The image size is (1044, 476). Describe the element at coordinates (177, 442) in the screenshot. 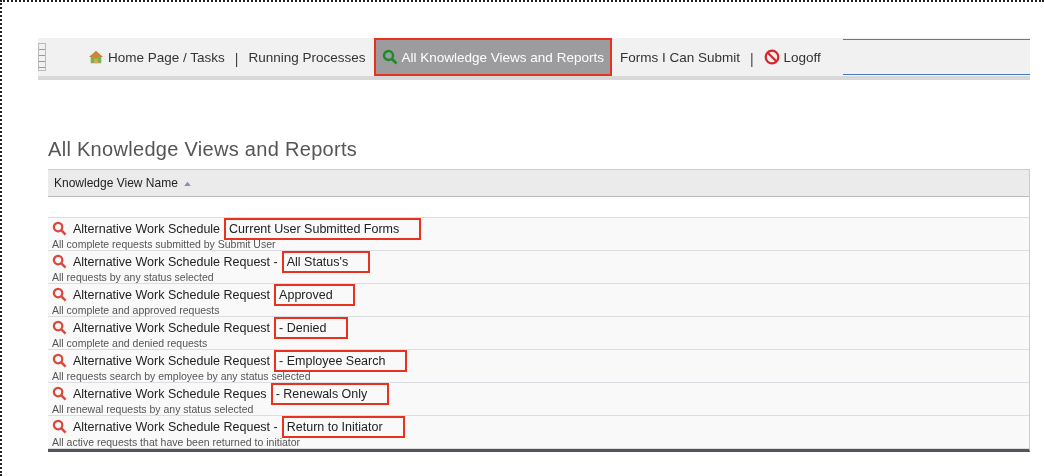

I see `view-description: All active requests that have been returned to initiator` at that location.